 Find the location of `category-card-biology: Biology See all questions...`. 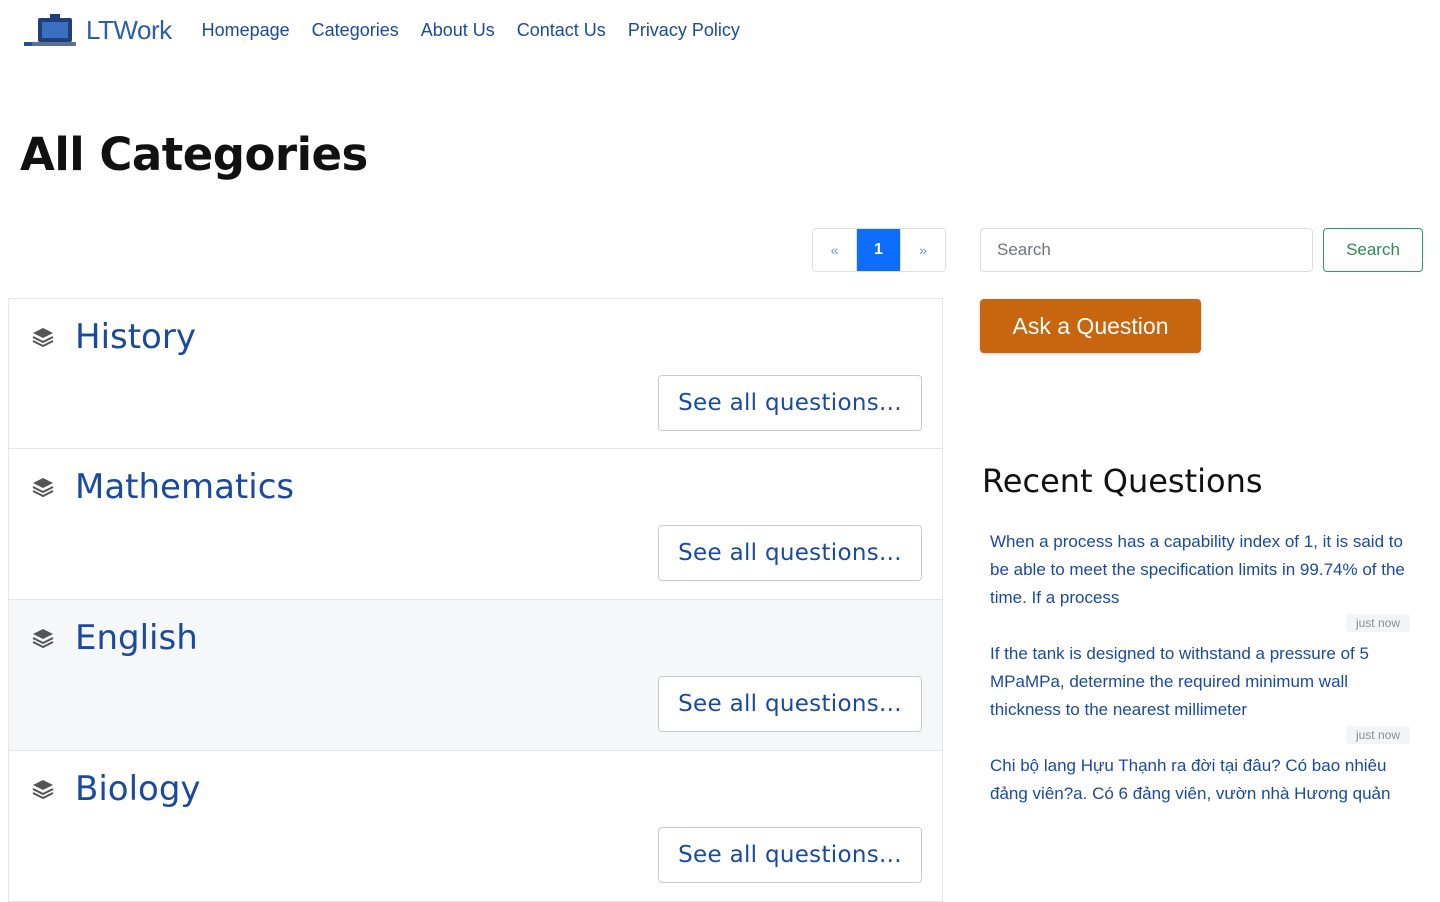

category-card-biology: Biology See all questions... is located at coordinates (475, 826).